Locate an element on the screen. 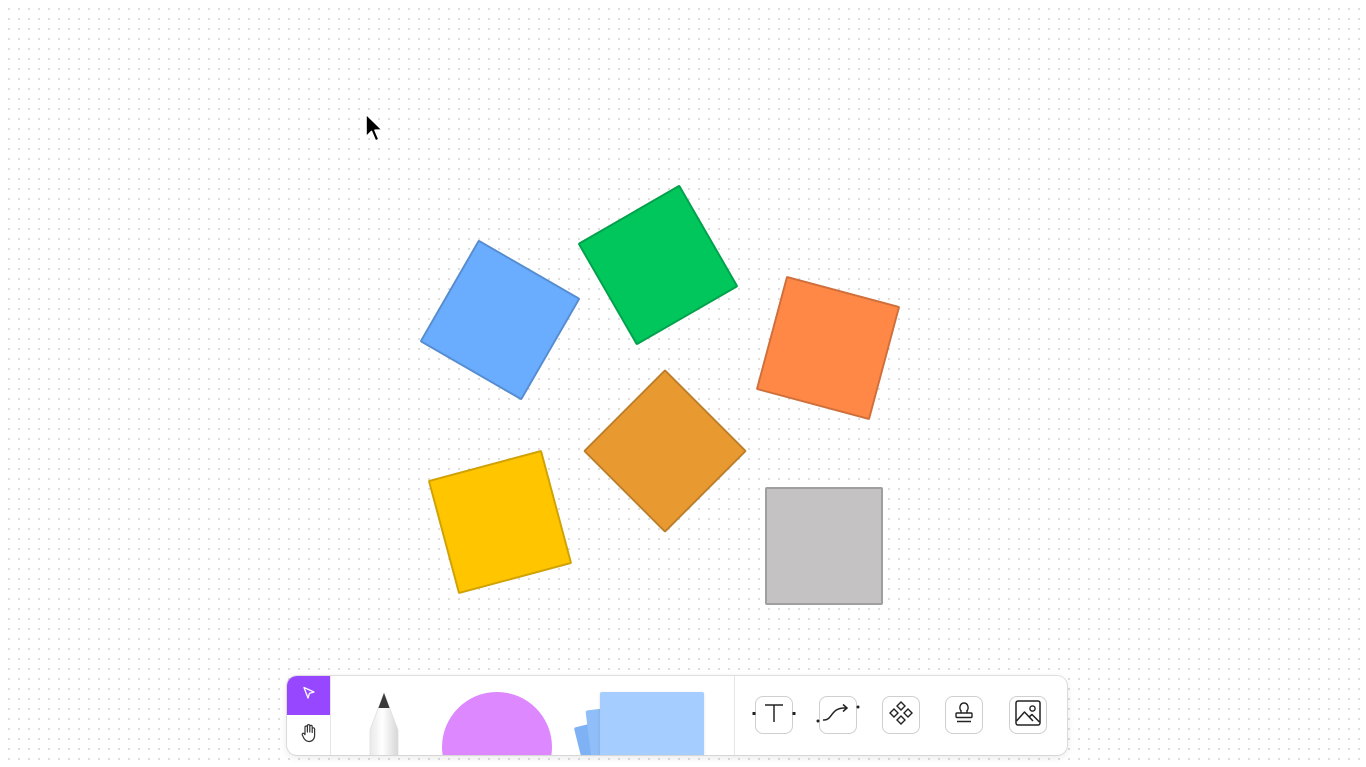 The image size is (1366, 767). stamp-tool-button is located at coordinates (964, 715).